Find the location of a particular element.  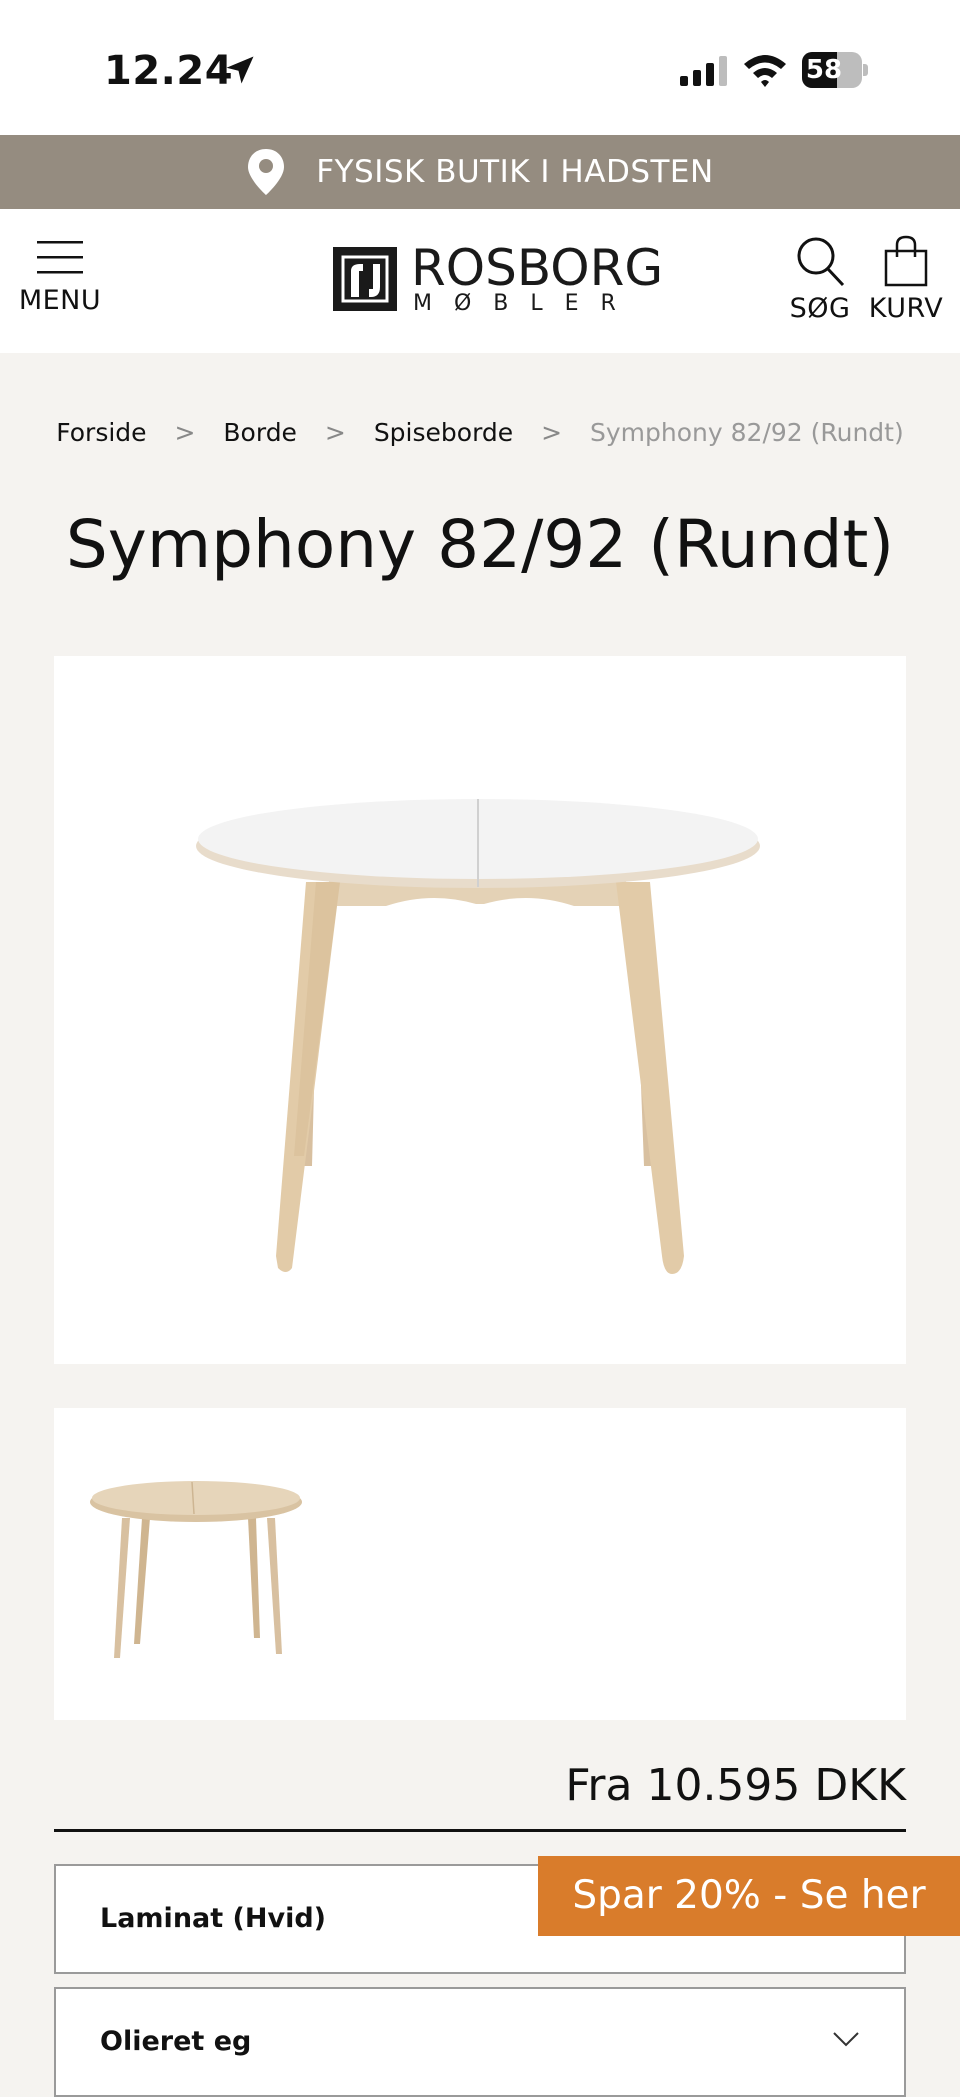

product-title: Symphony 82/92 (Rundt) is located at coordinates (480, 544).